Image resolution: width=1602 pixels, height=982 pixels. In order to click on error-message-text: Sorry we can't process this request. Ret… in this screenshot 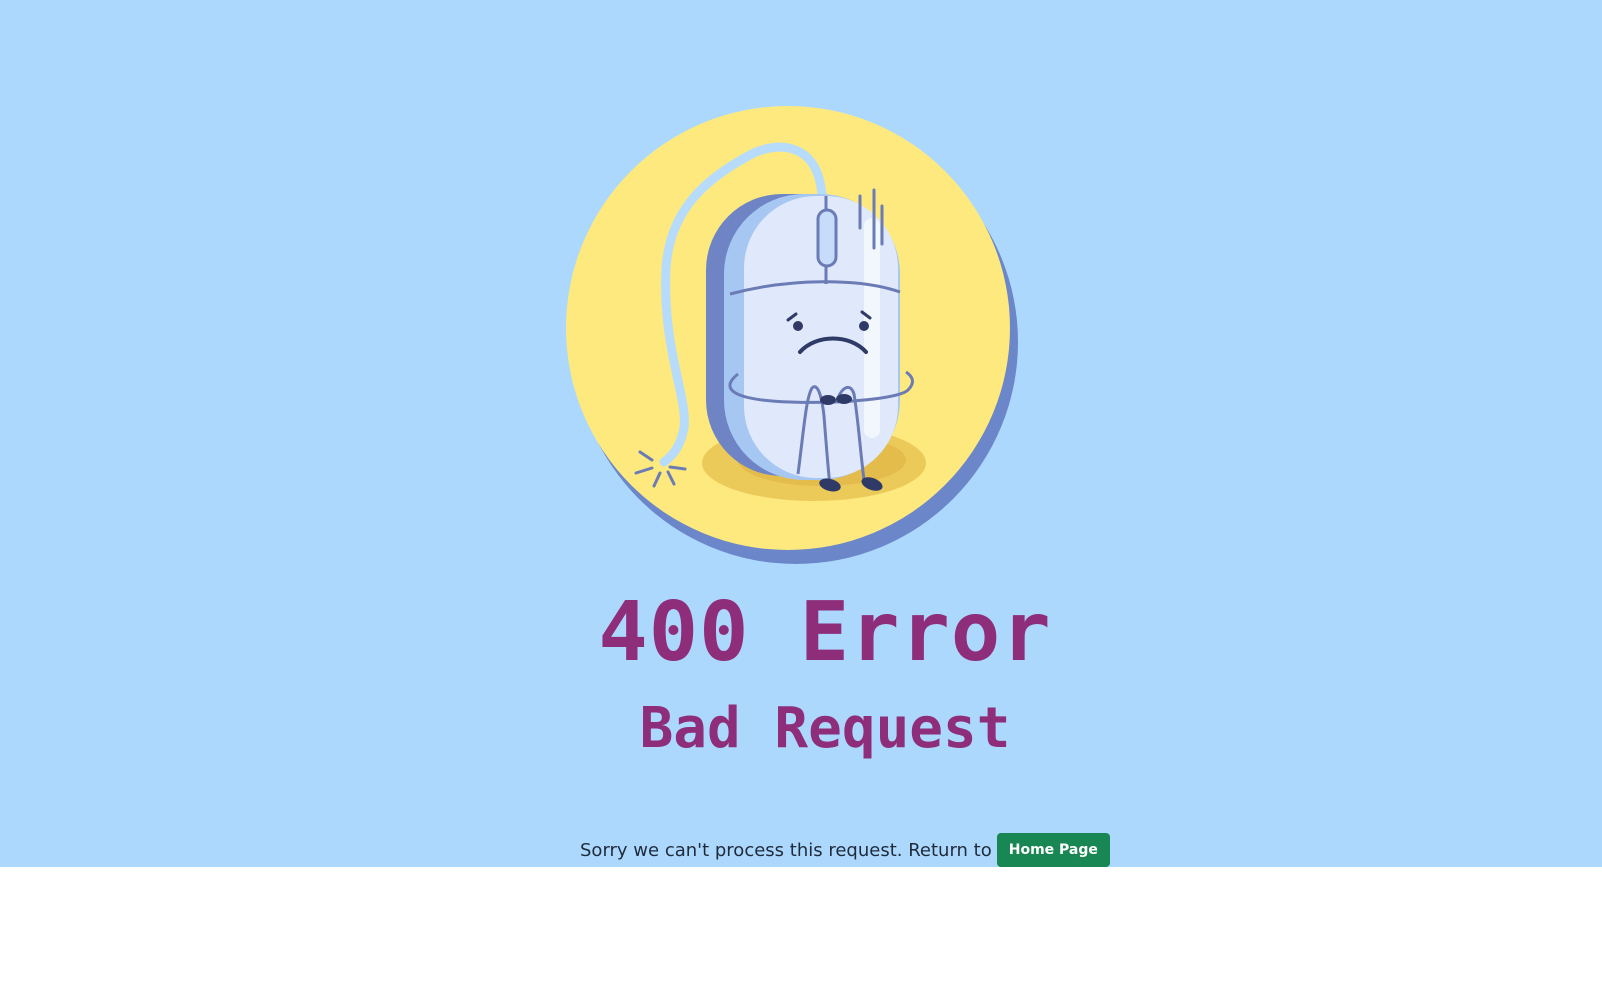, I will do `click(786, 850)`.